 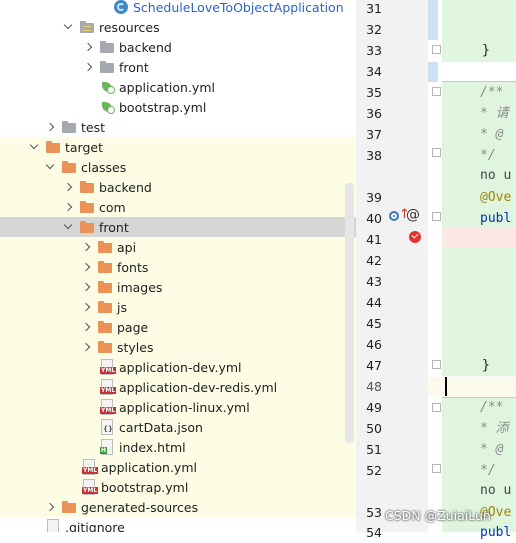 What do you see at coordinates (178, 107) in the screenshot?
I see `tree-item-bootstrap-yml: bootstrap.yml` at bounding box center [178, 107].